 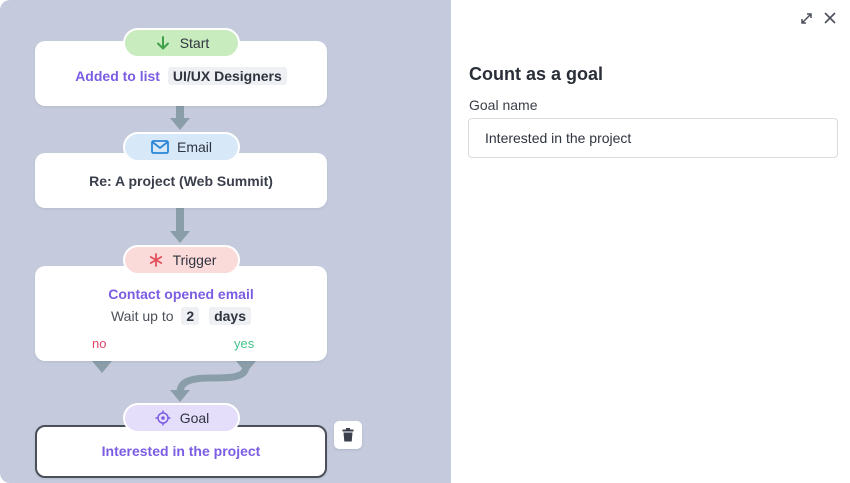 I want to click on close-icon, so click(x=830, y=18).